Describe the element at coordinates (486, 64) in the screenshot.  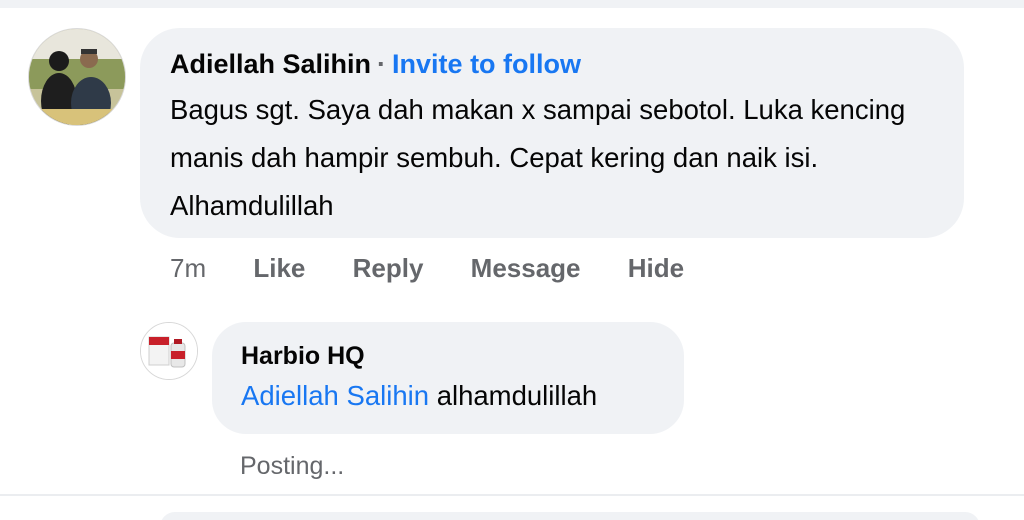
I see `invite-to-follow-link: Invite to follow` at that location.